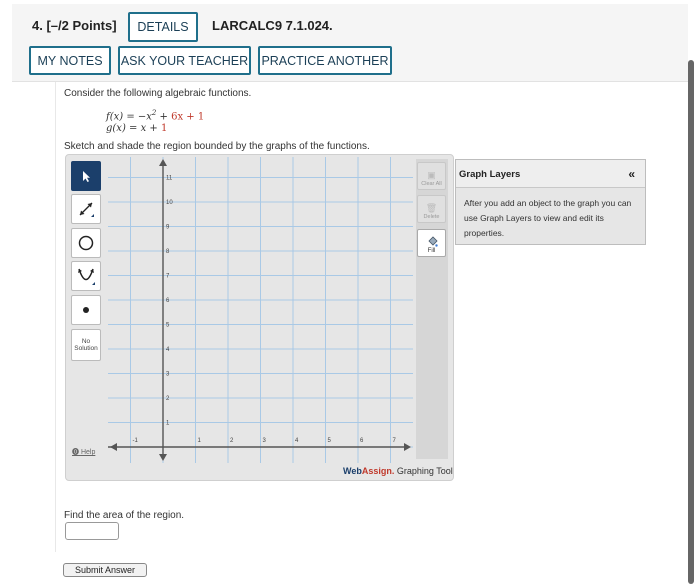 The height and width of the screenshot is (584, 700). What do you see at coordinates (297, 441) in the screenshot?
I see `x-tick-label: 4` at bounding box center [297, 441].